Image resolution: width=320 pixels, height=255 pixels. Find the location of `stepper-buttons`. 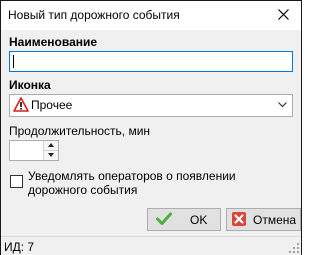

stepper-buttons is located at coordinates (50, 150).